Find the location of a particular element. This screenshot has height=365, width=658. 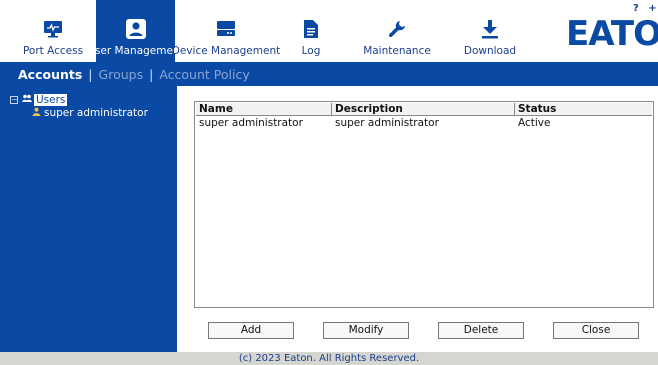

document-icon is located at coordinates (311, 29).